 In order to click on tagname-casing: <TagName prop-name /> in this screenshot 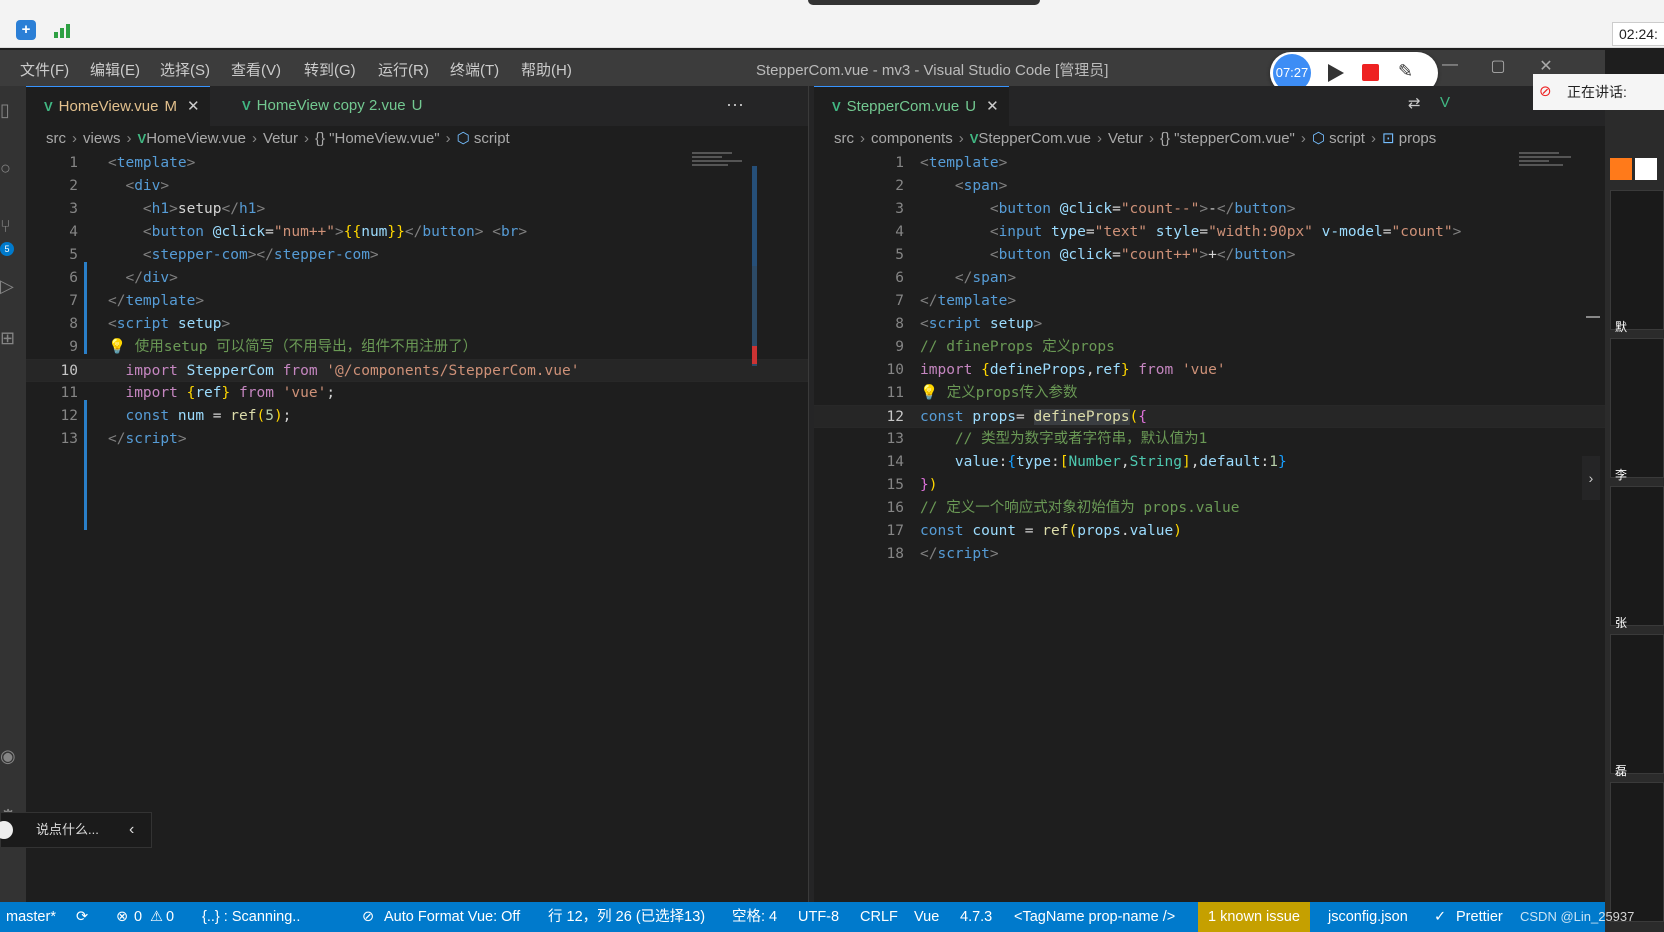, I will do `click(1094, 917)`.